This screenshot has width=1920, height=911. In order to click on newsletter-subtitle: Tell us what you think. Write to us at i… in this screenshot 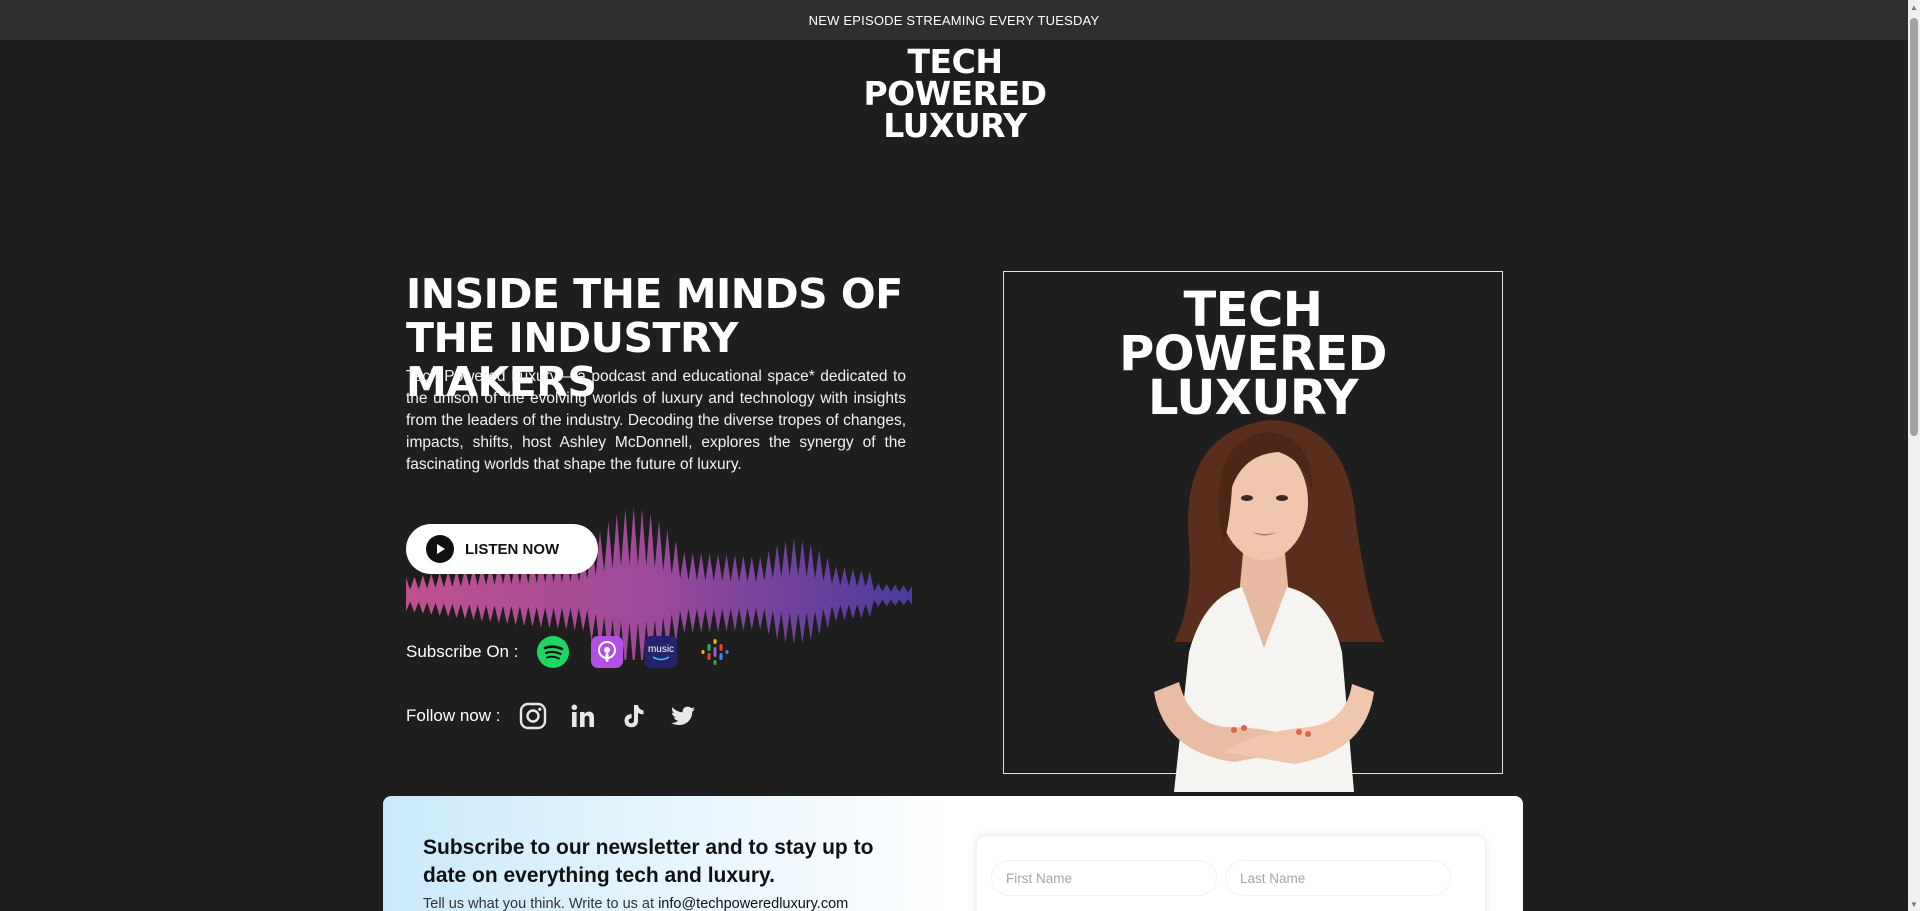, I will do `click(635, 903)`.